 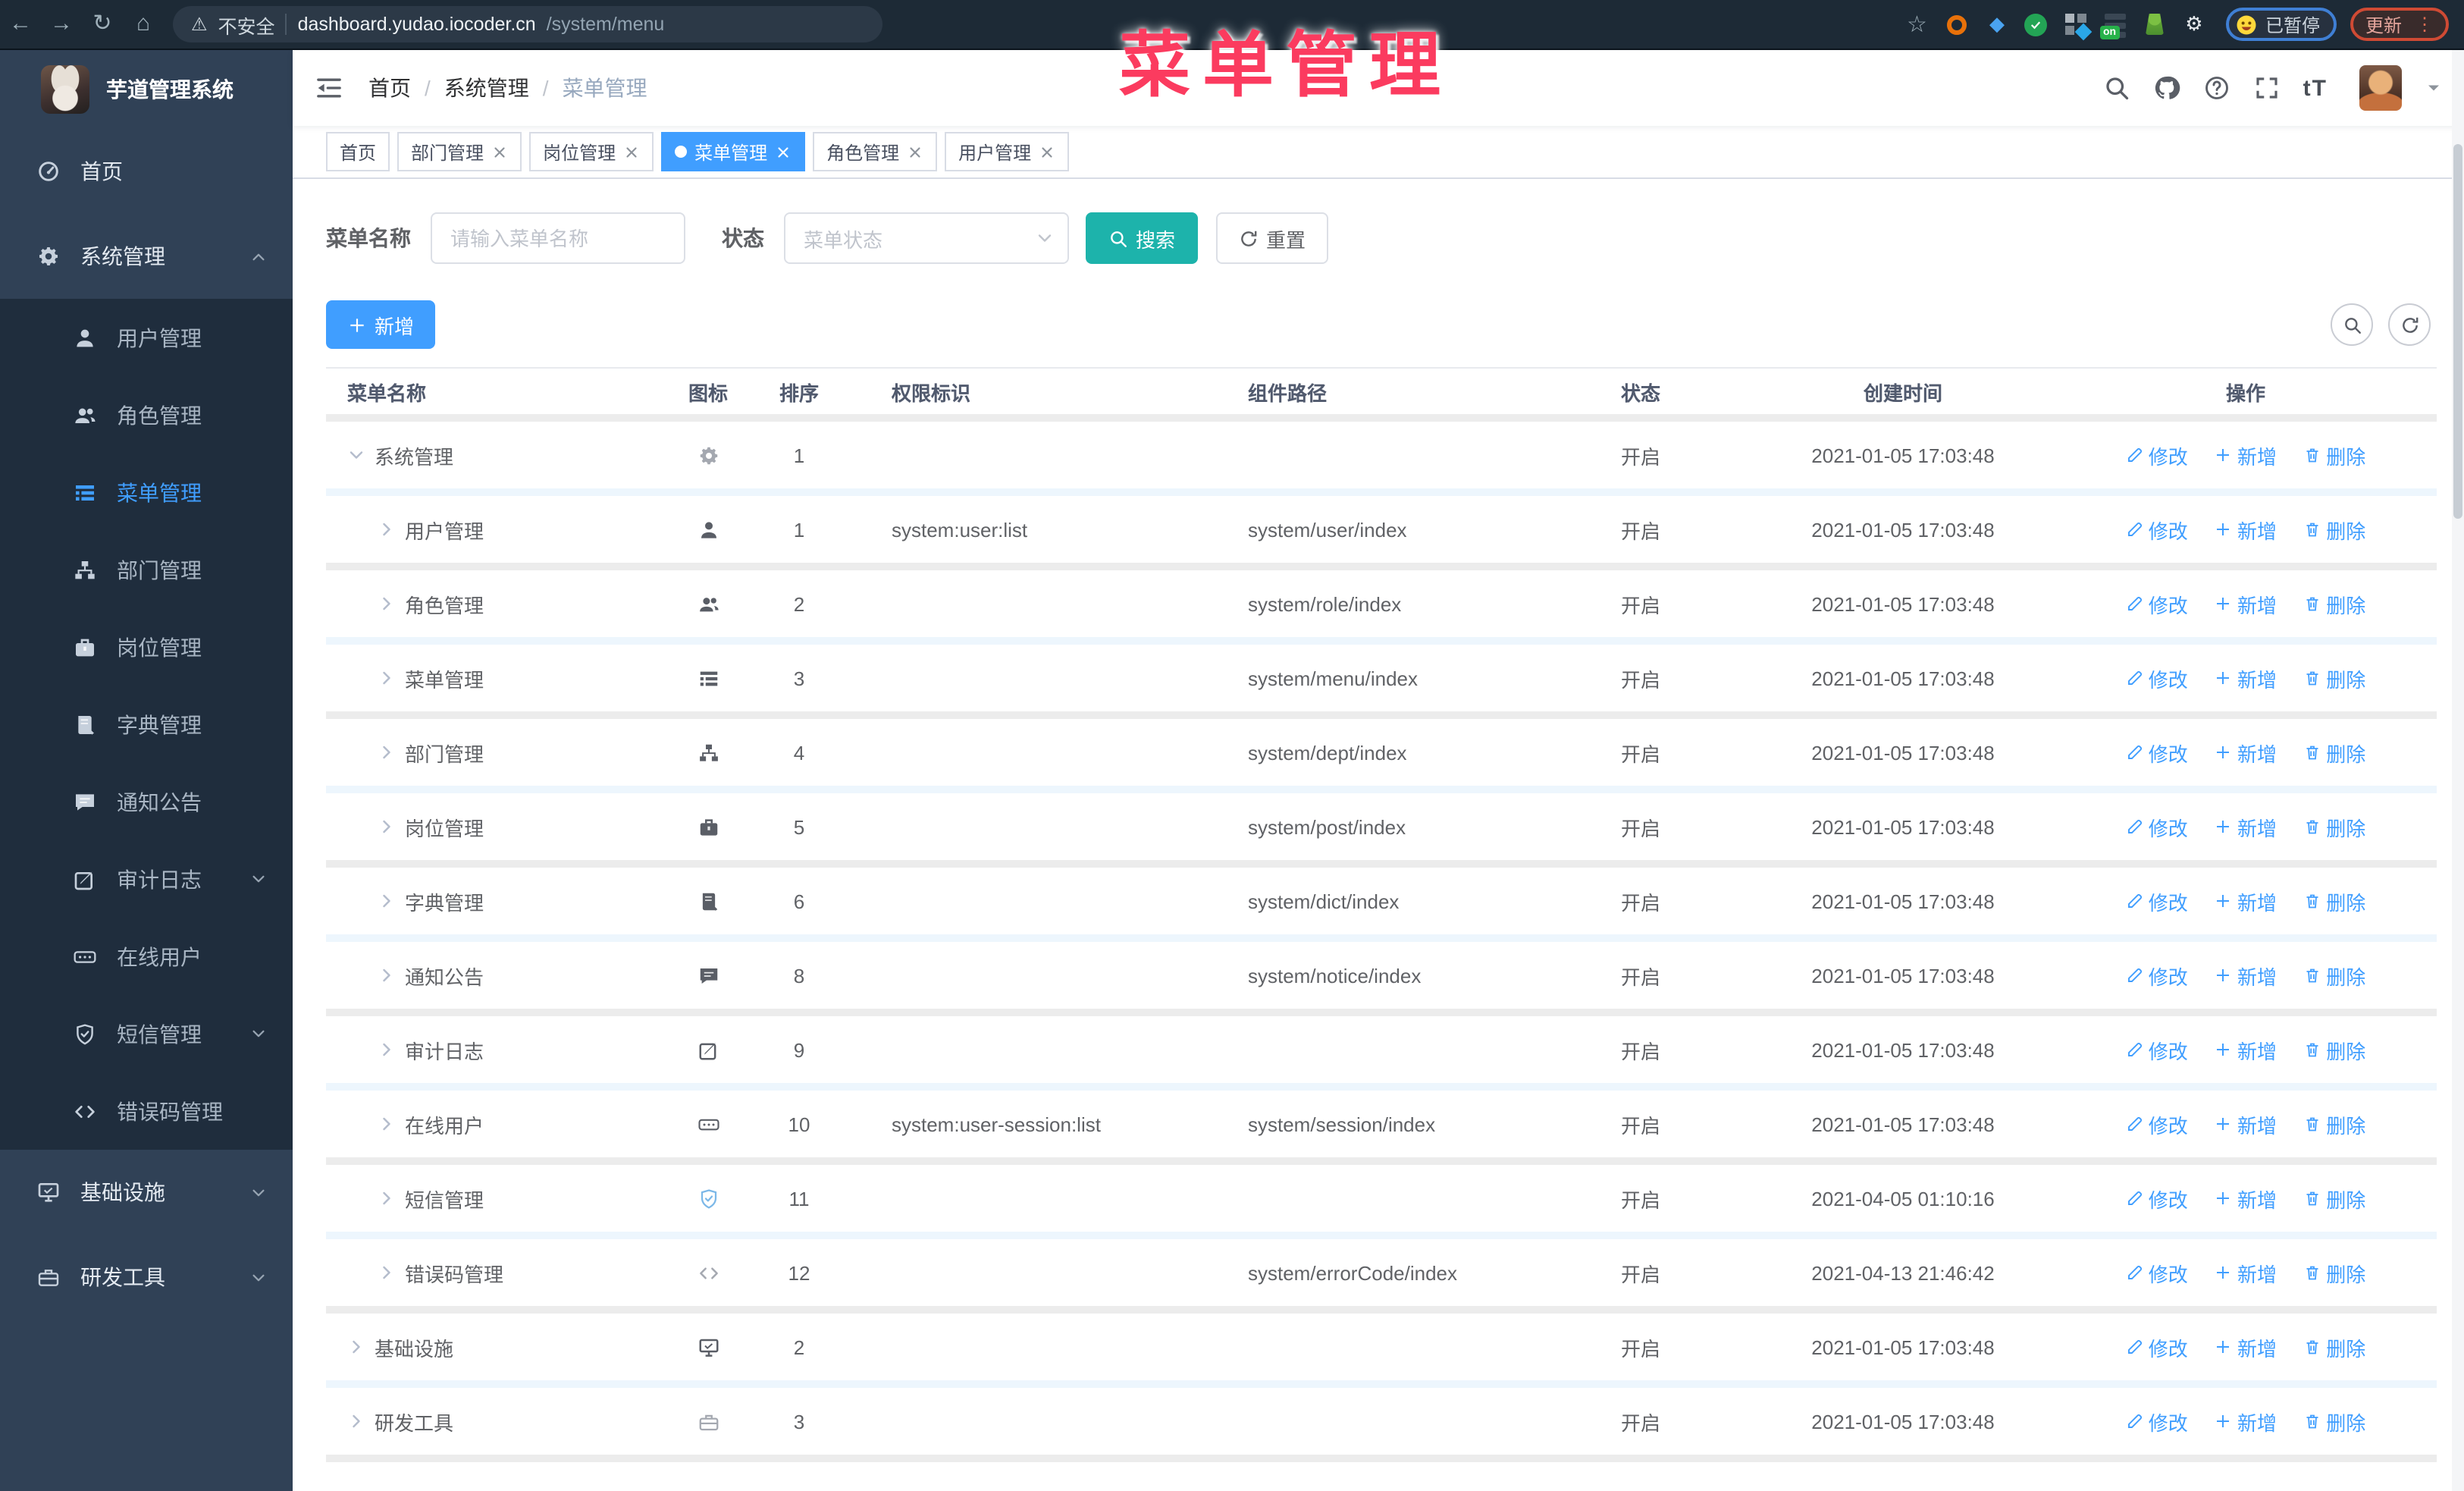 I want to click on menu-name-input, so click(x=558, y=238).